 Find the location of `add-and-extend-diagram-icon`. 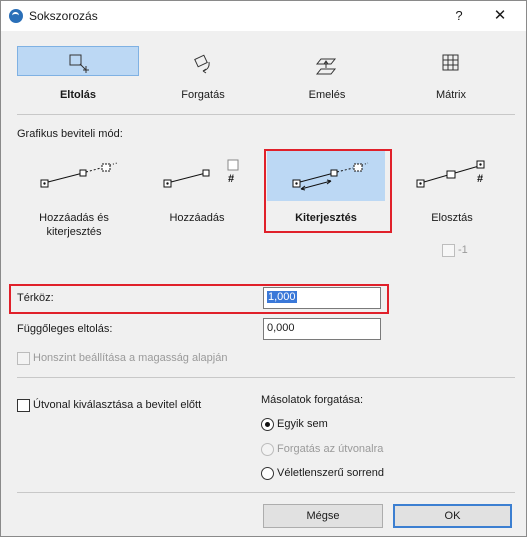

add-and-extend-diagram-icon is located at coordinates (79, 175).